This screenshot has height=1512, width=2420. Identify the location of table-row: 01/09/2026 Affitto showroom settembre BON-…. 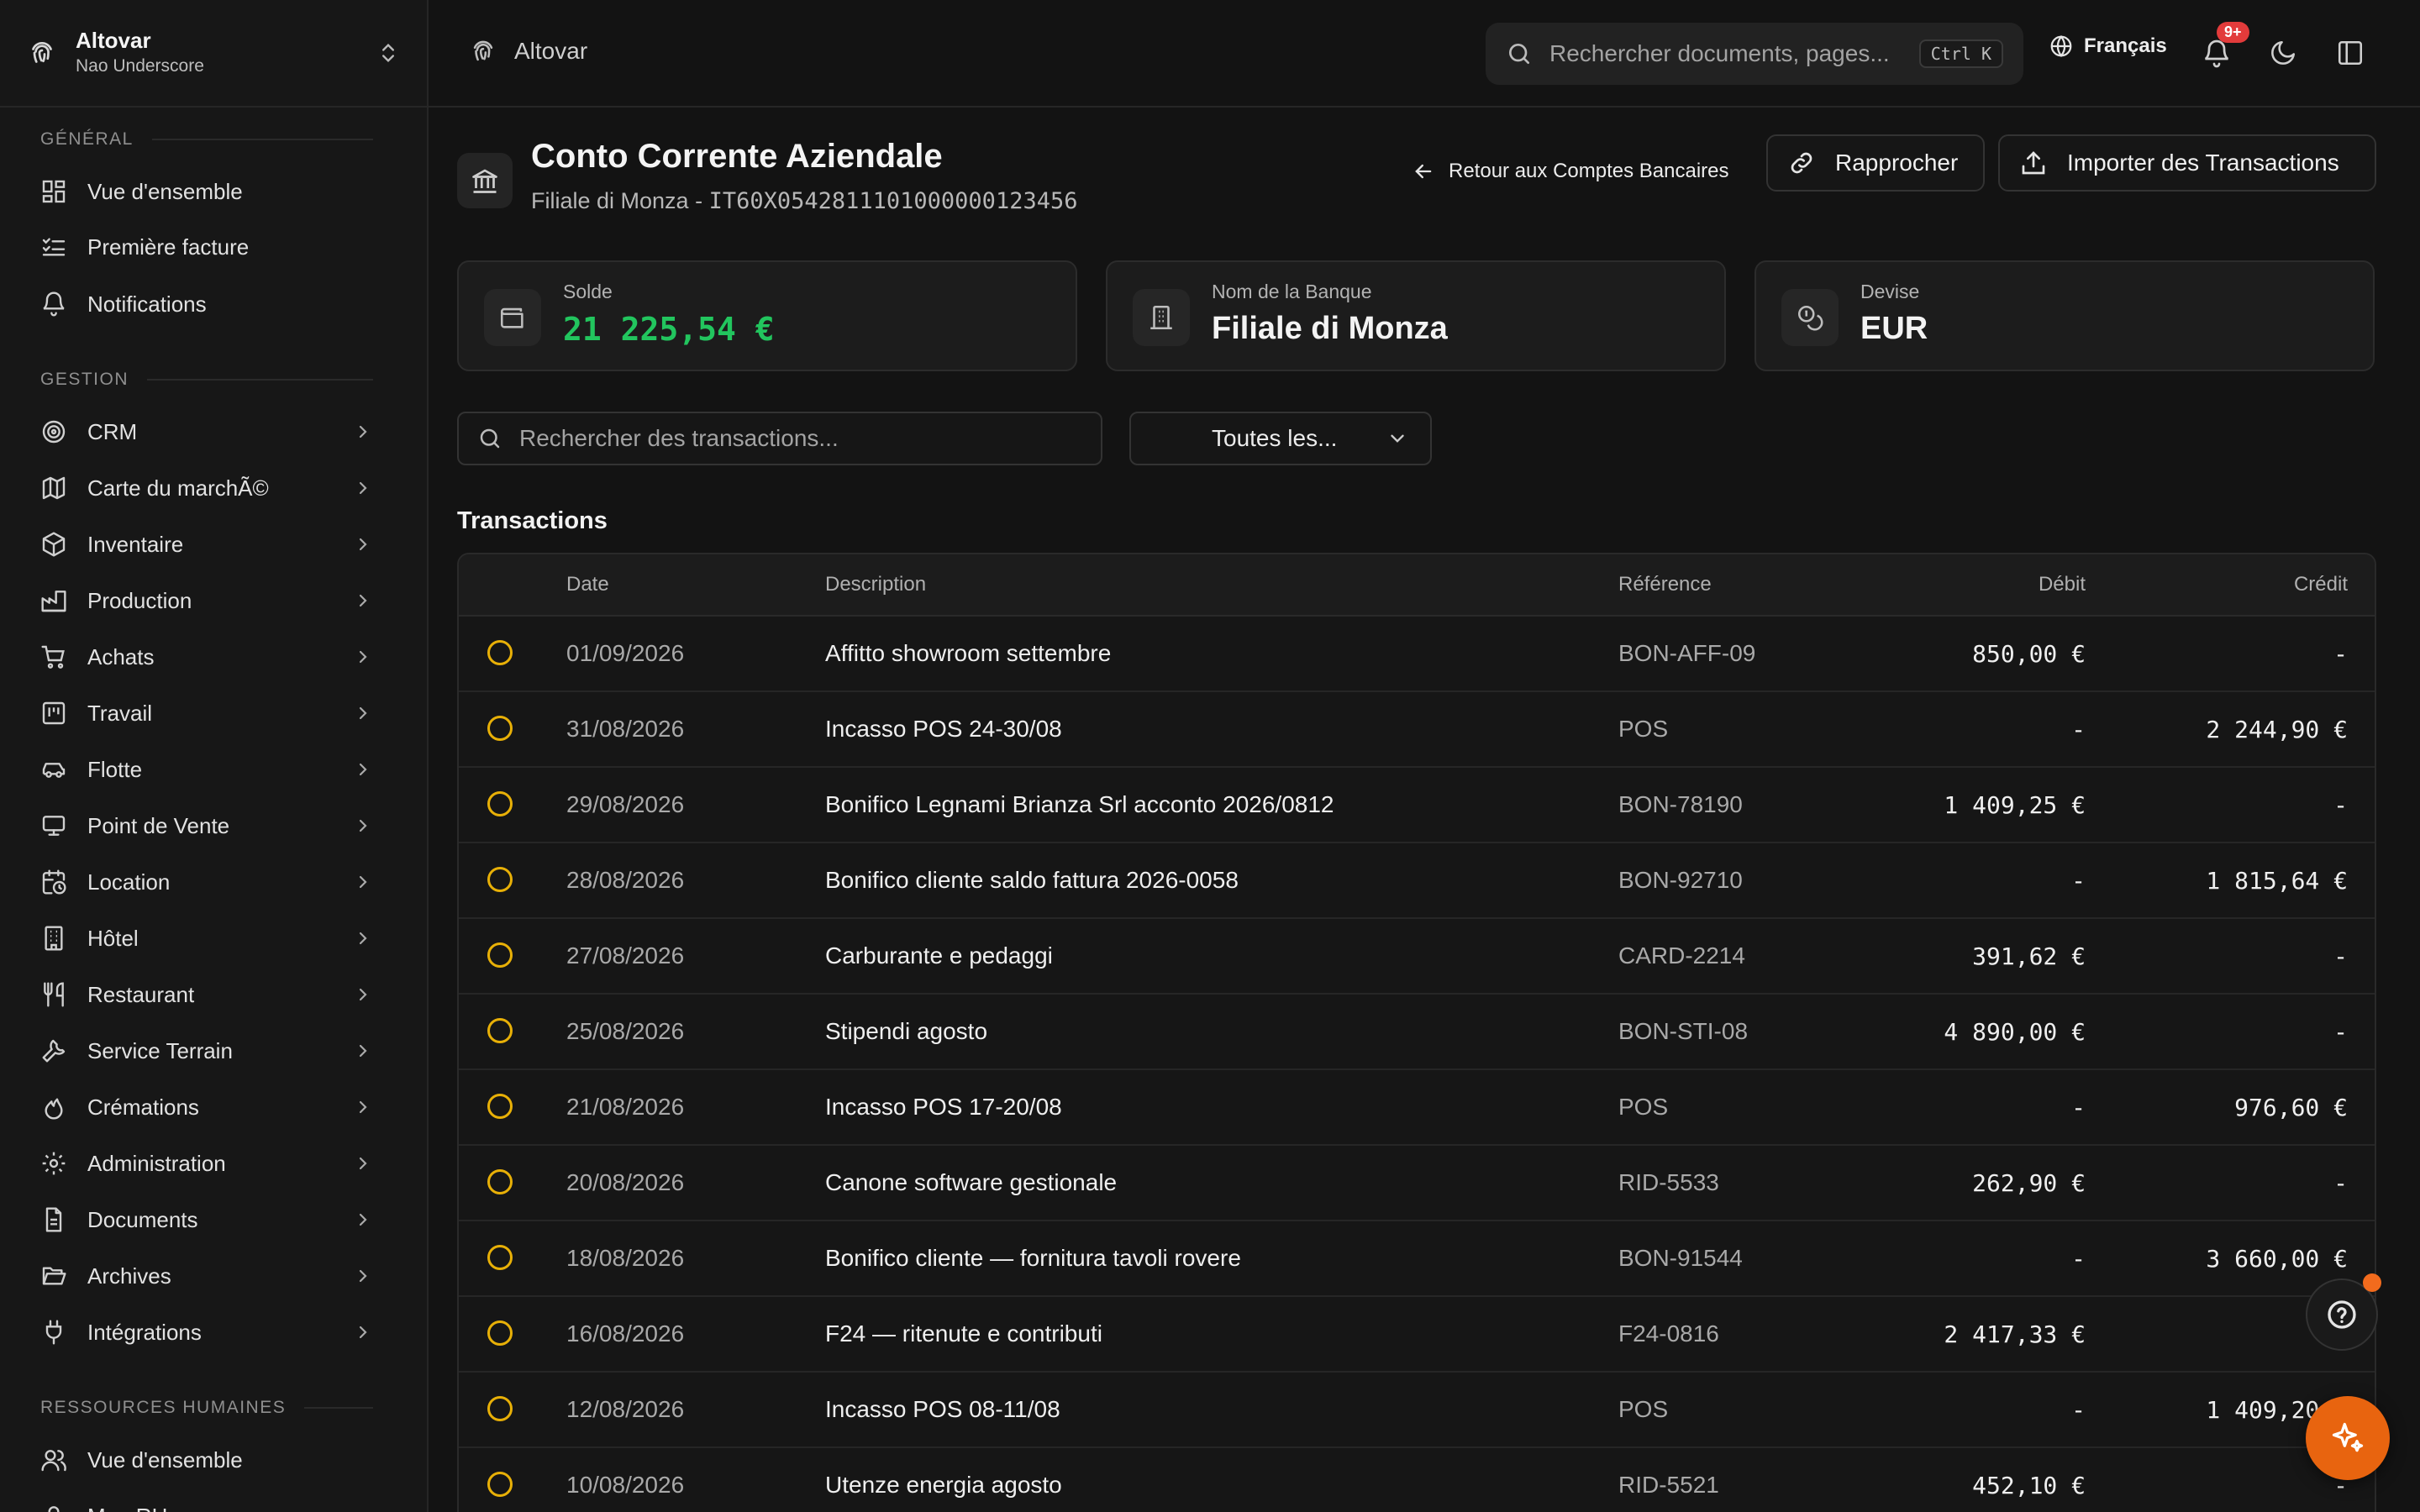
(1417, 654).